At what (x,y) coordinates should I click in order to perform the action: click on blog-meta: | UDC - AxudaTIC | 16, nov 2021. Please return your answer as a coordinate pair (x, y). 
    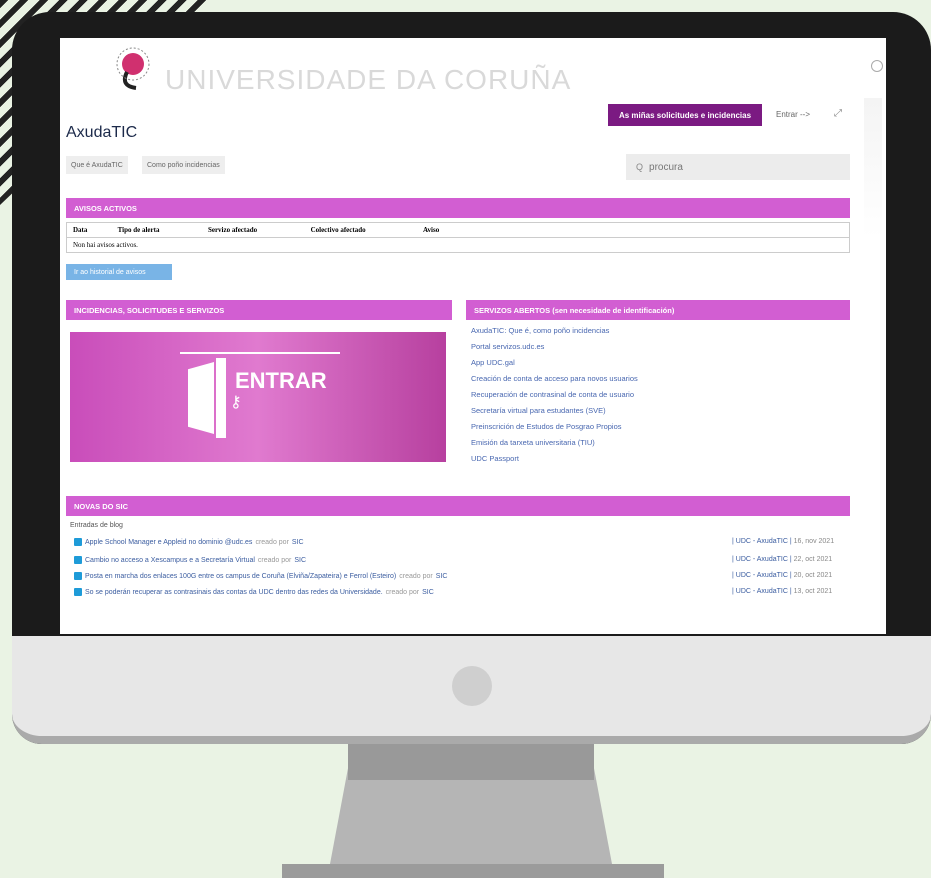
    Looking at the image, I should click on (783, 541).